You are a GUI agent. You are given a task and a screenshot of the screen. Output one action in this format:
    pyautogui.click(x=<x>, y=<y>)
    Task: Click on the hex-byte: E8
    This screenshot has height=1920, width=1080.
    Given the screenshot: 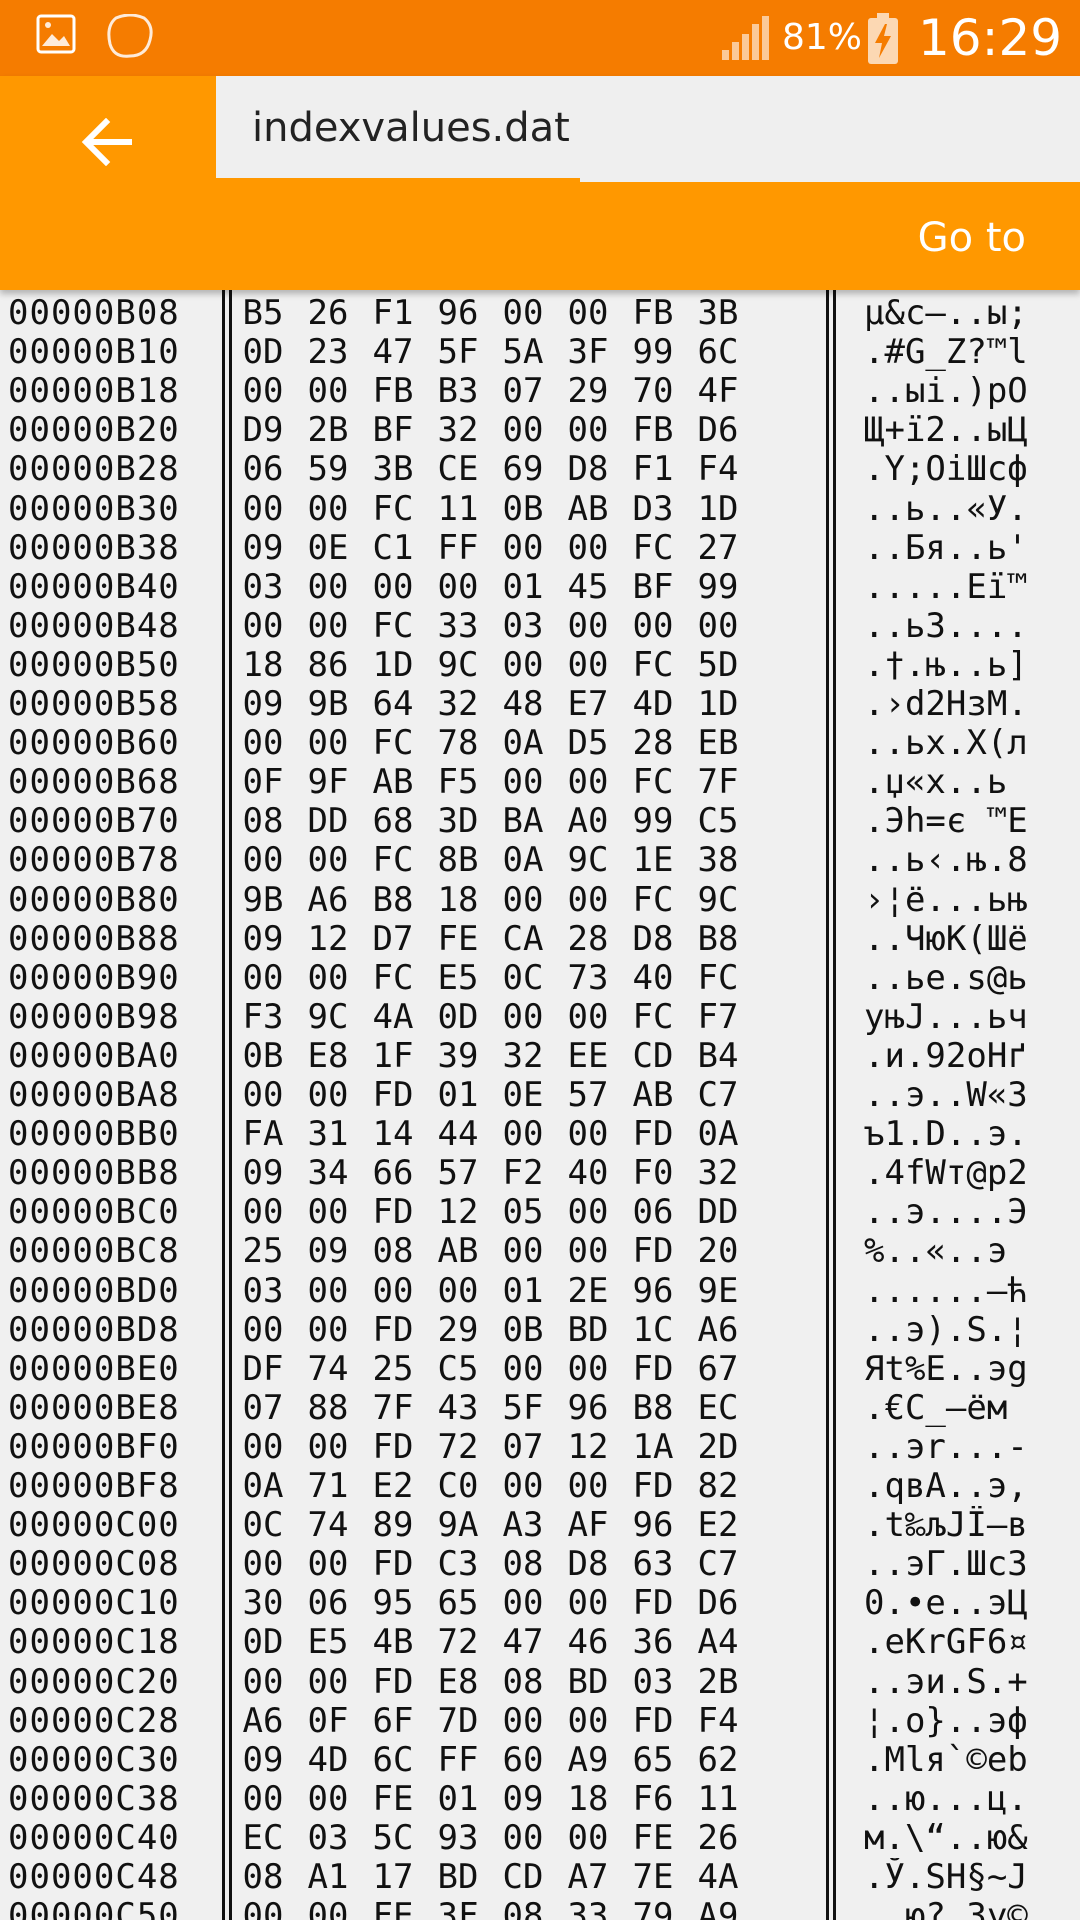 What is the action you would take?
    pyautogui.click(x=328, y=1056)
    